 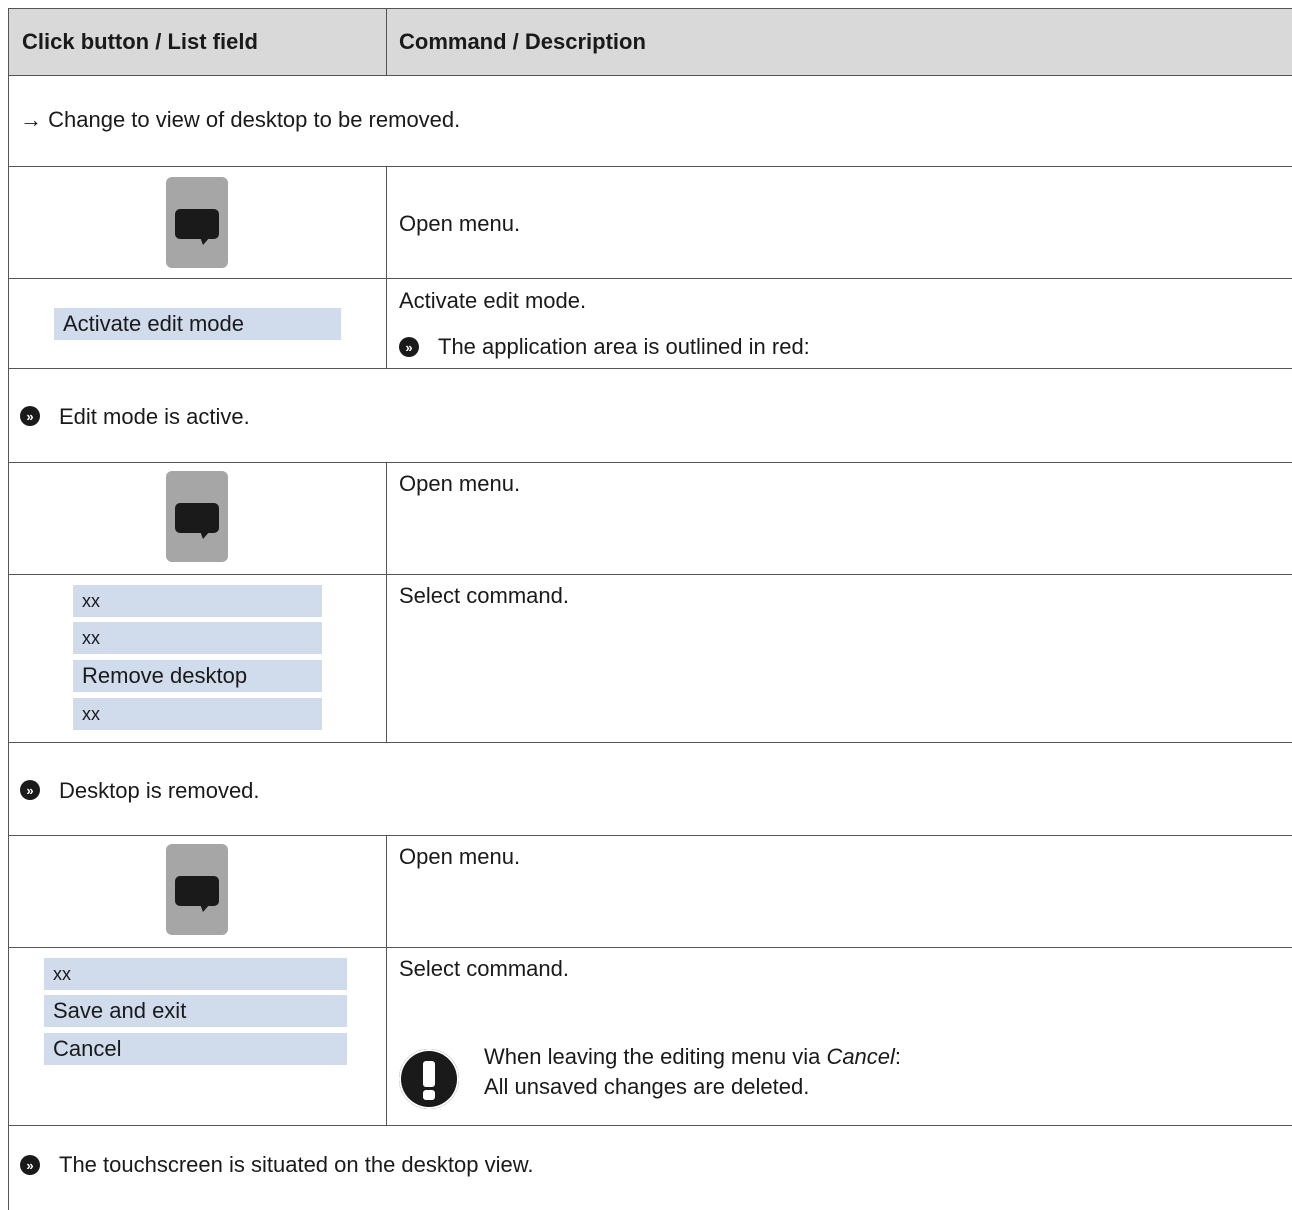 What do you see at coordinates (195, 1049) in the screenshot?
I see `cancel-list-field: Cancel` at bounding box center [195, 1049].